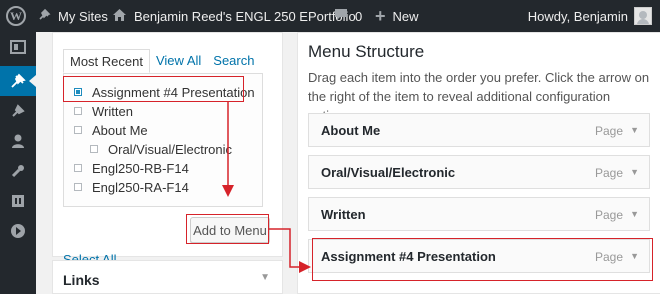 Image resolution: width=660 pixels, height=294 pixels. Describe the element at coordinates (341, 16) in the screenshot. I see `comment-icon` at that location.